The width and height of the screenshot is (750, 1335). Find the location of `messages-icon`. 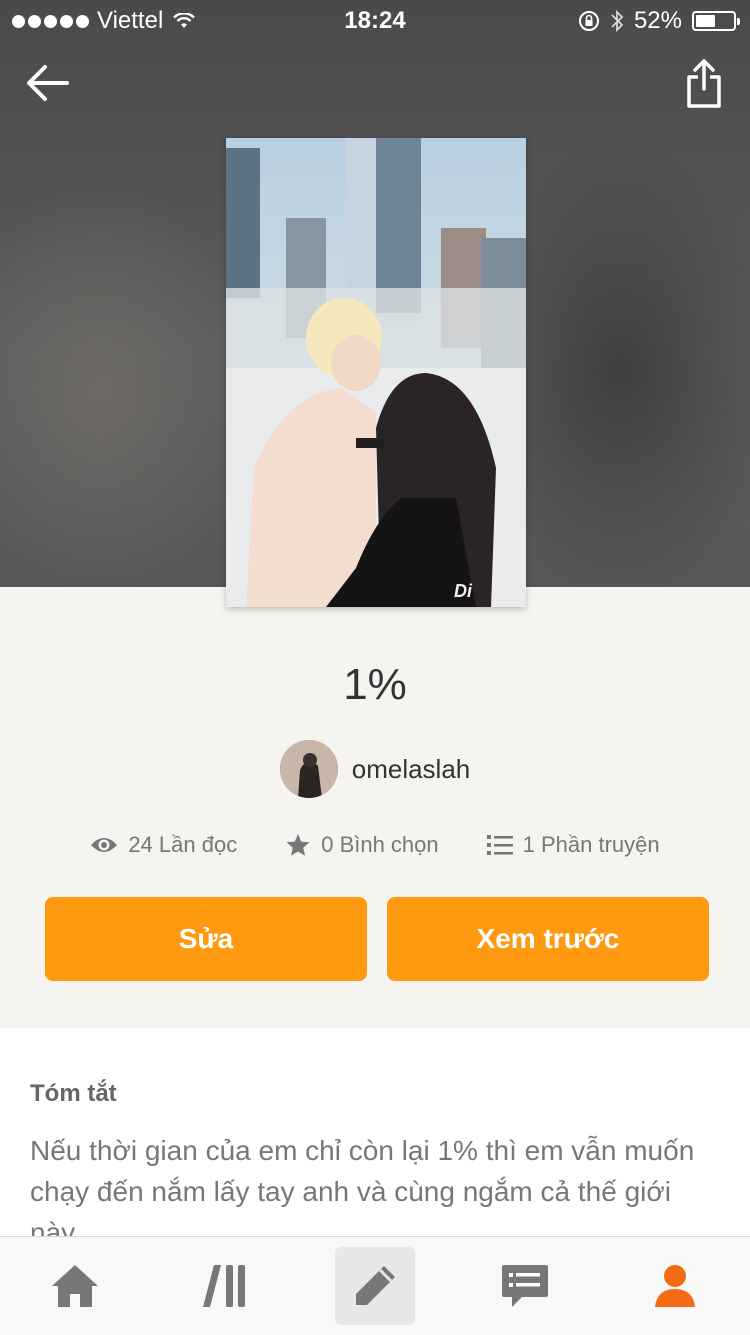

messages-icon is located at coordinates (525, 1286).